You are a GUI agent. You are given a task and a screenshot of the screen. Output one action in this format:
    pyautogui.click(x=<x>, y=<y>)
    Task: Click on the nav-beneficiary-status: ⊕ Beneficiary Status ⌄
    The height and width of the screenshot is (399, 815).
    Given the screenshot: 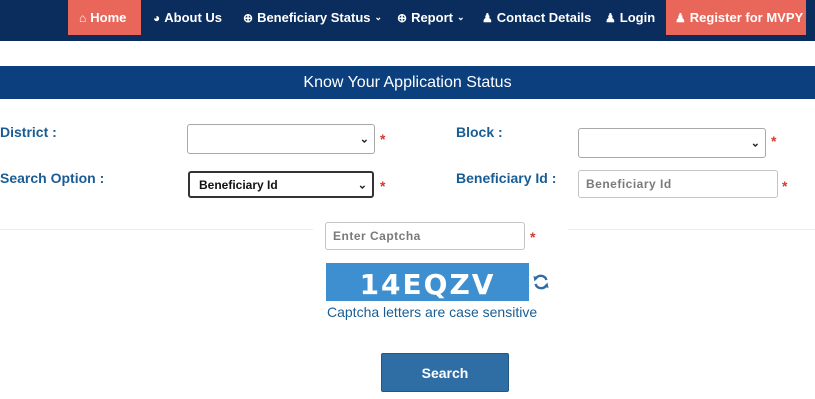 What is the action you would take?
    pyautogui.click(x=312, y=17)
    